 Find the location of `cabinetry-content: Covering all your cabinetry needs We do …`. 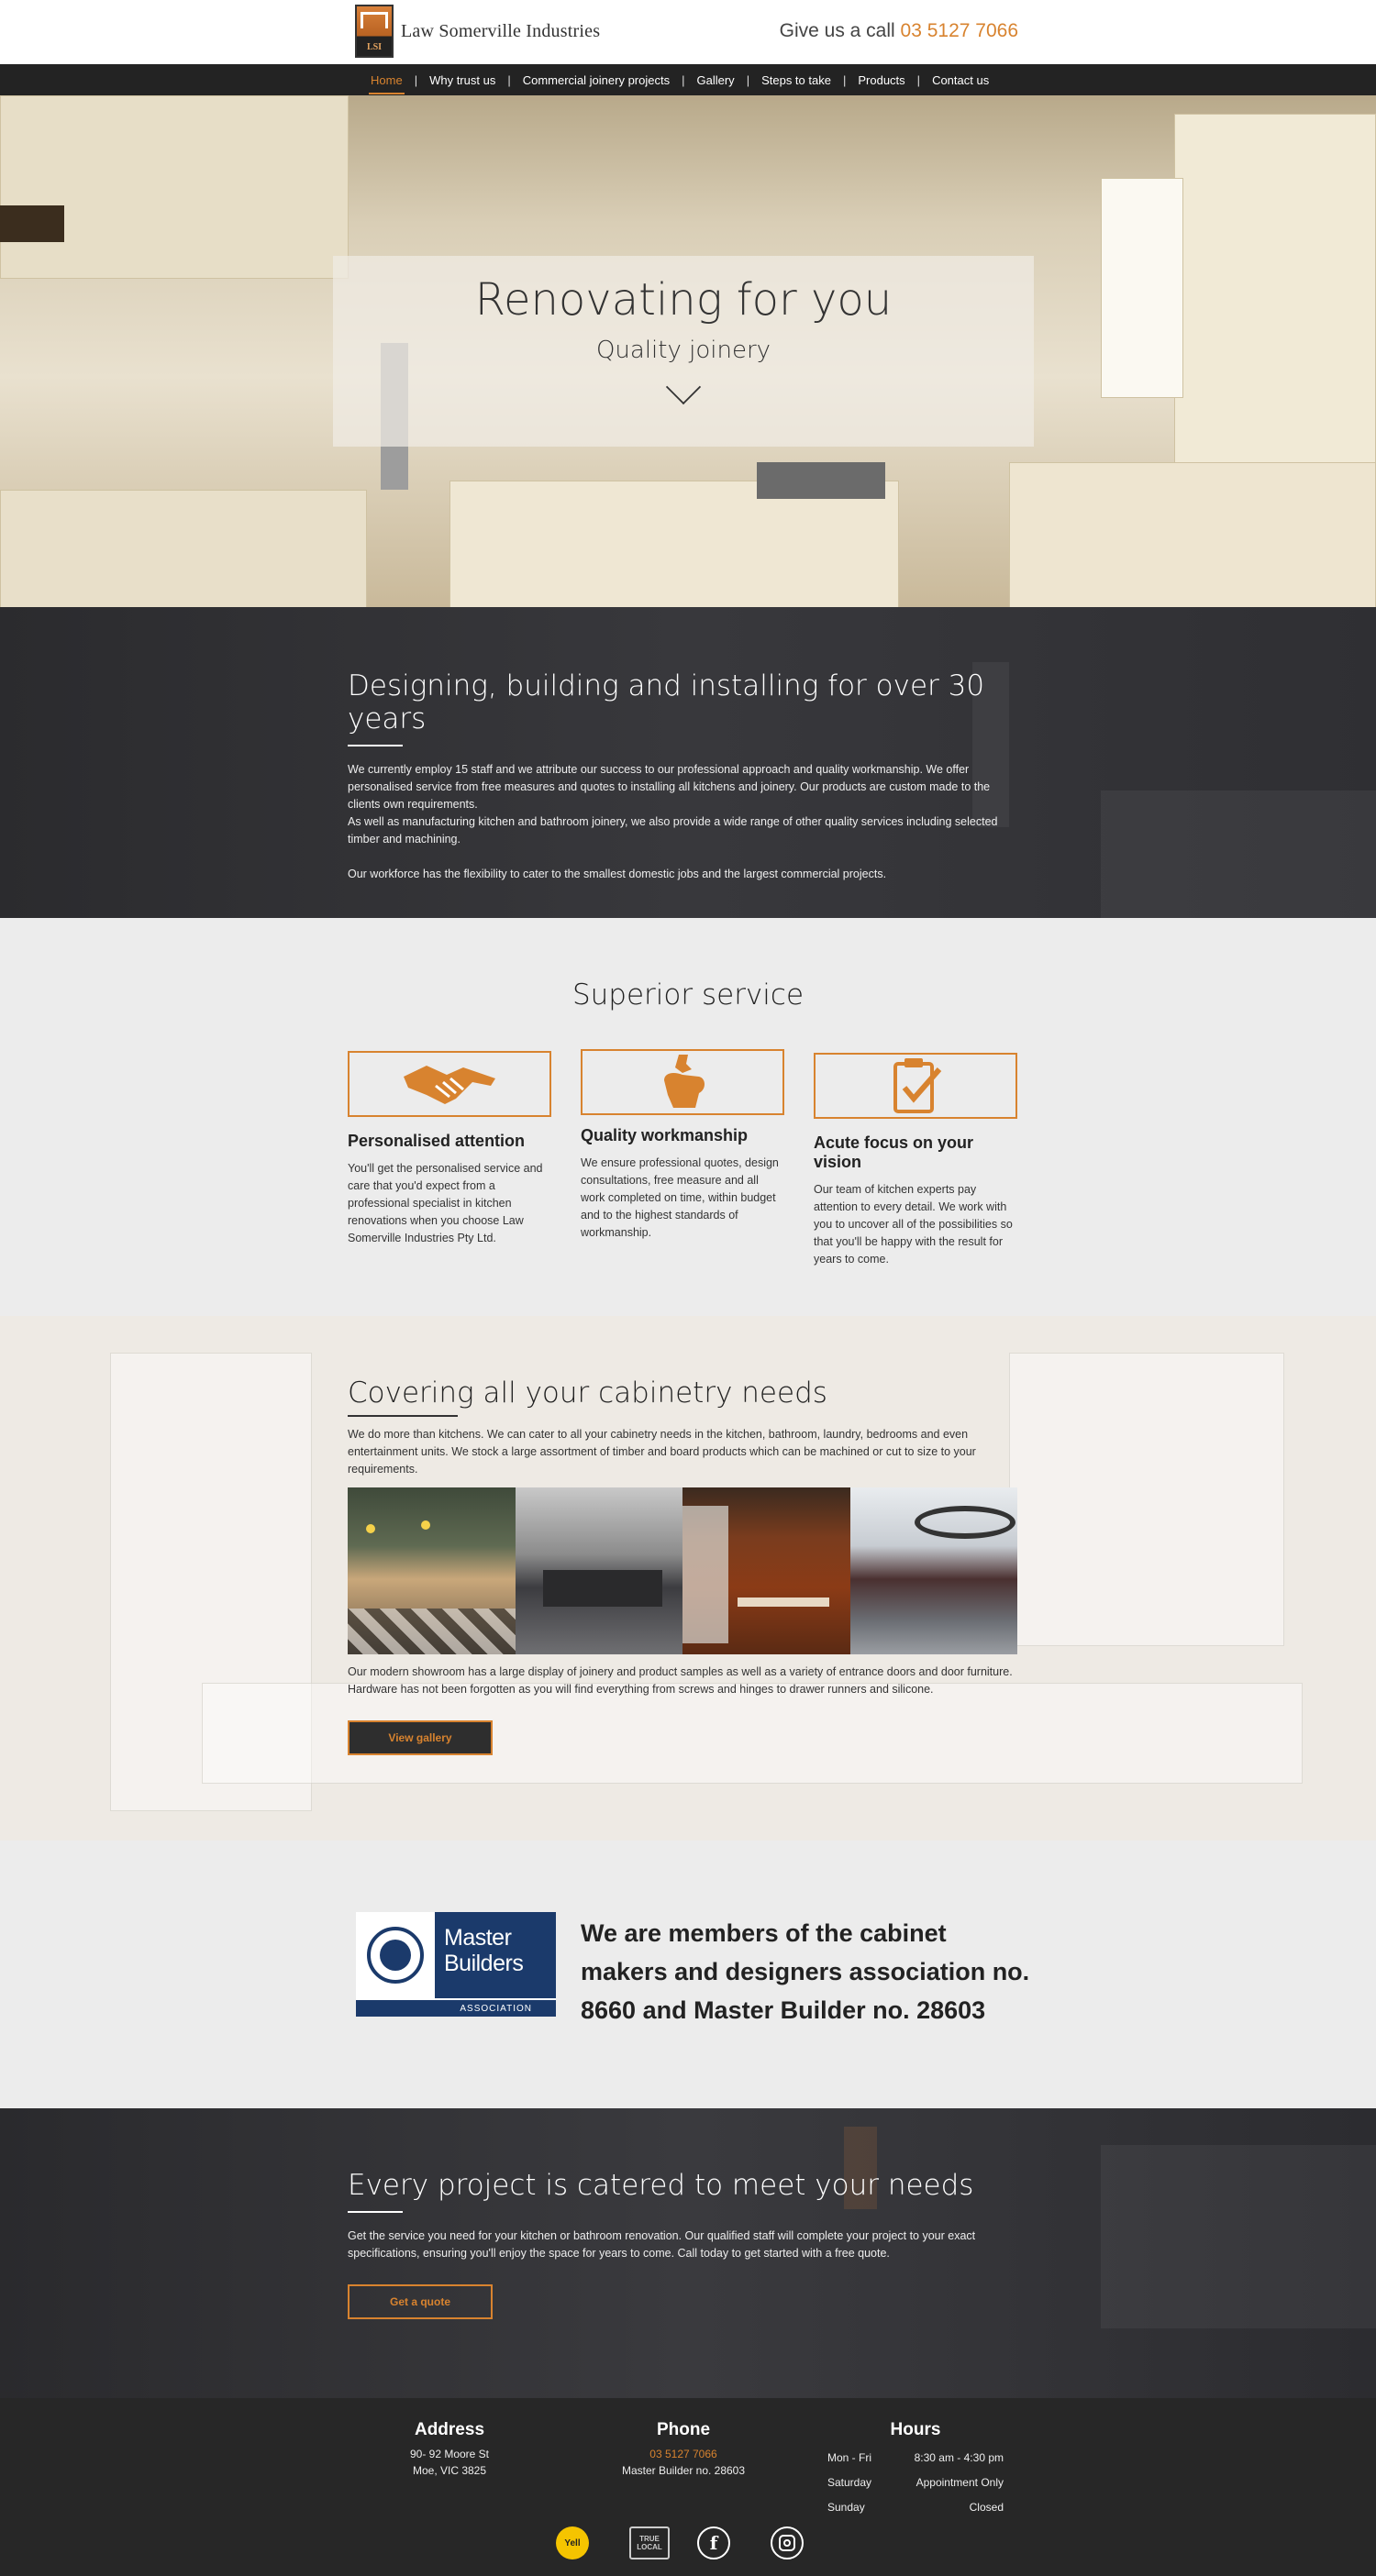

cabinetry-content: Covering all your cabinetry needs We do … is located at coordinates (682, 1565).